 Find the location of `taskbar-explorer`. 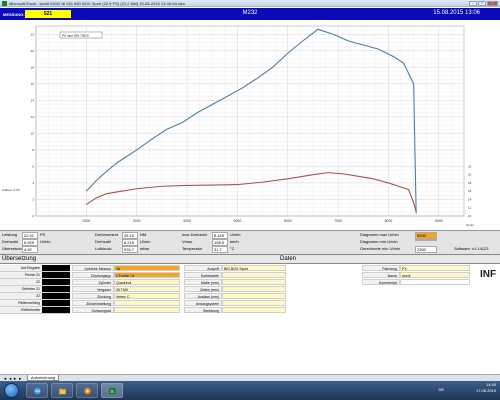

taskbar-explorer is located at coordinates (62, 390).